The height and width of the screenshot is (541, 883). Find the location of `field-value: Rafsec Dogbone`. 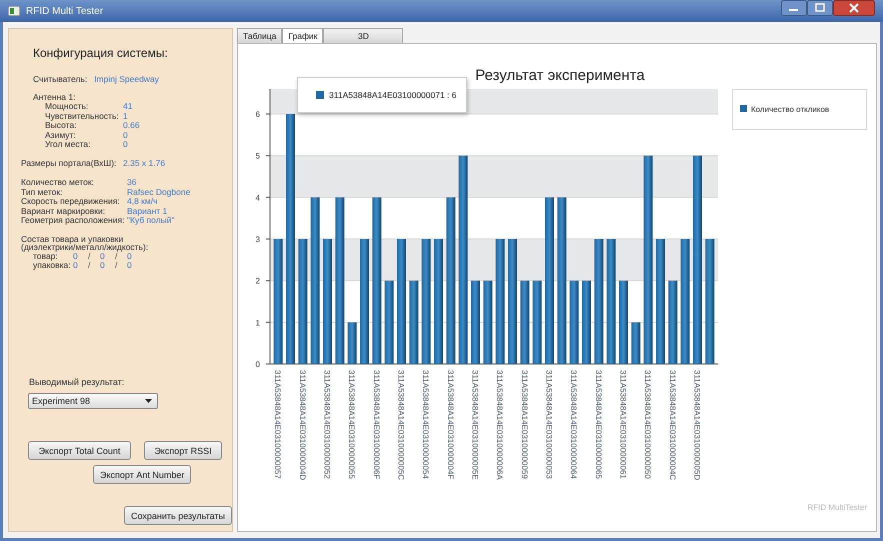

field-value: Rafsec Dogbone is located at coordinates (158, 192).